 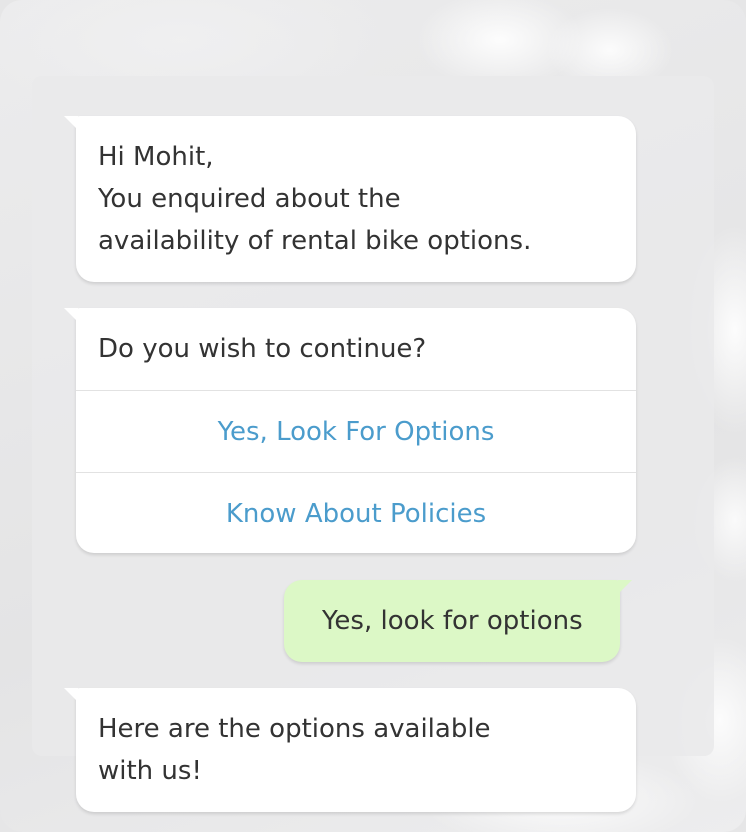 I want to click on quick-reply-know-about-policies-button: Know About Policies, so click(x=356, y=513).